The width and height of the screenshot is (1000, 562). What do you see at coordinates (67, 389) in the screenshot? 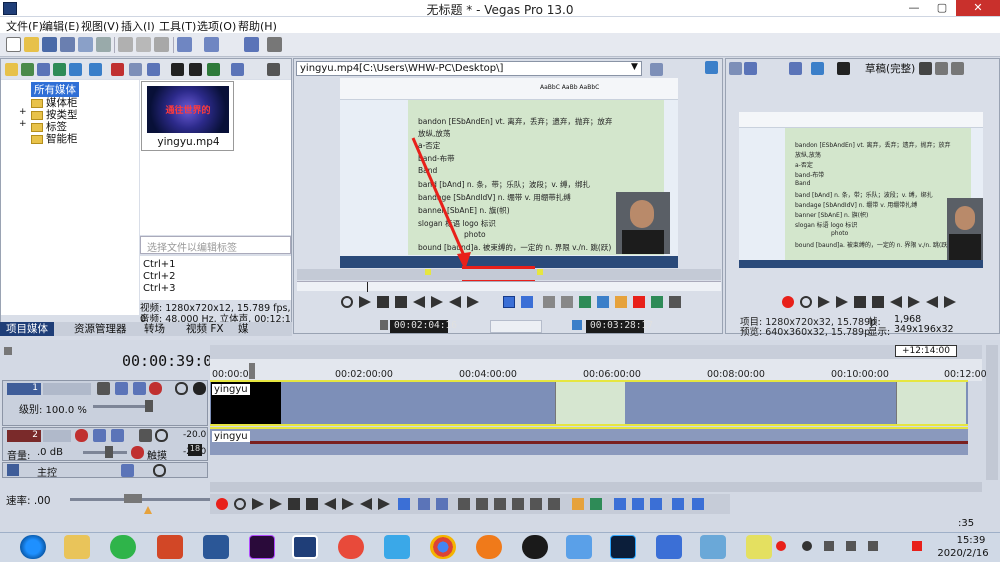
I see `video-track-name` at bounding box center [67, 389].